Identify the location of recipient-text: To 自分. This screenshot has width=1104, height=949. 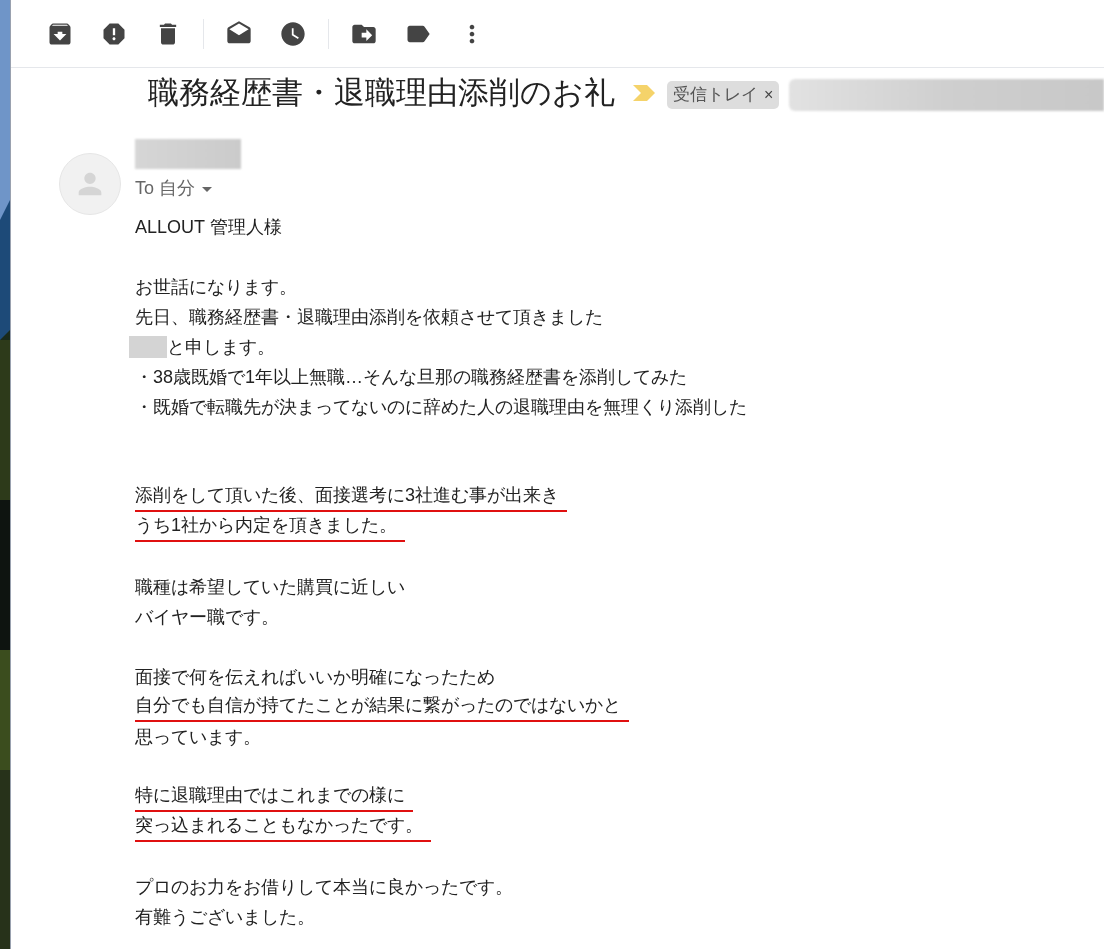
(165, 188).